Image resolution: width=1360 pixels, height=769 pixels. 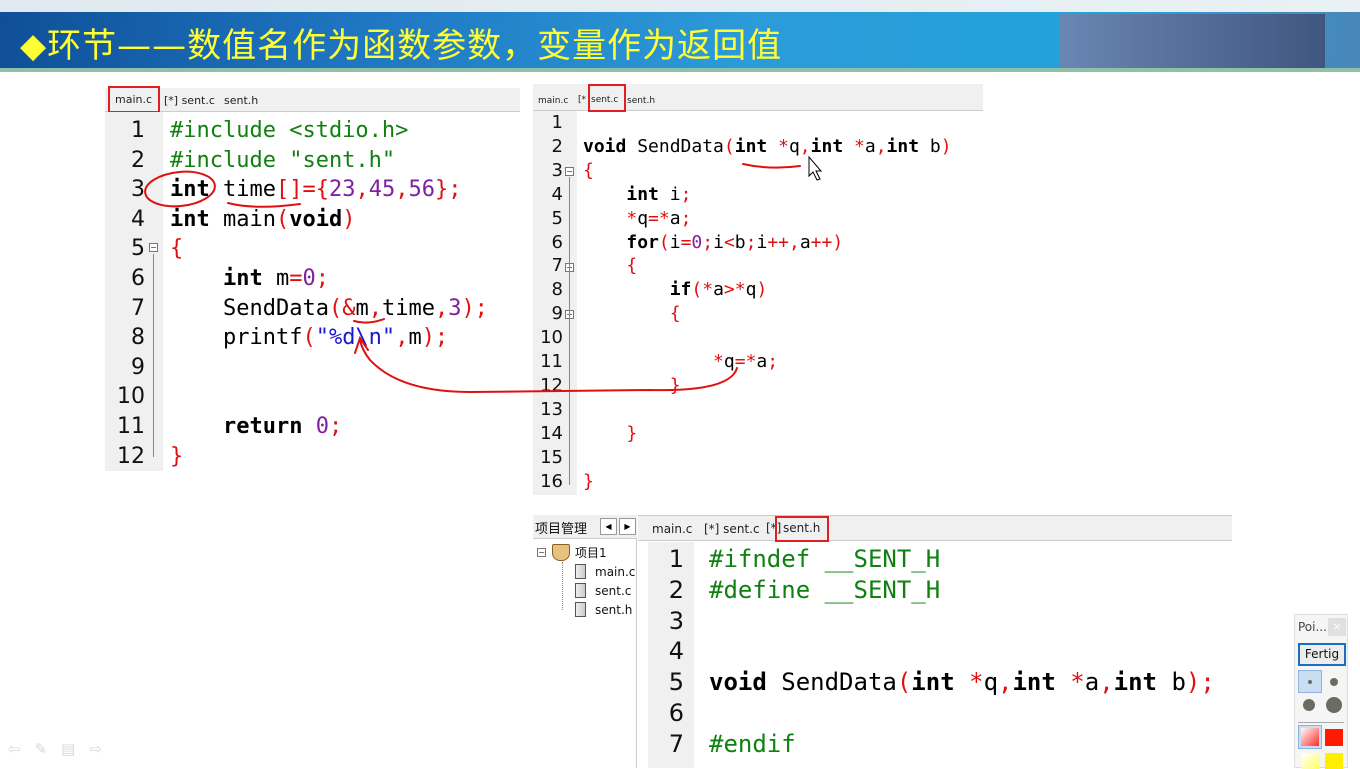 I want to click on code-token: =, so click(x=296, y=278).